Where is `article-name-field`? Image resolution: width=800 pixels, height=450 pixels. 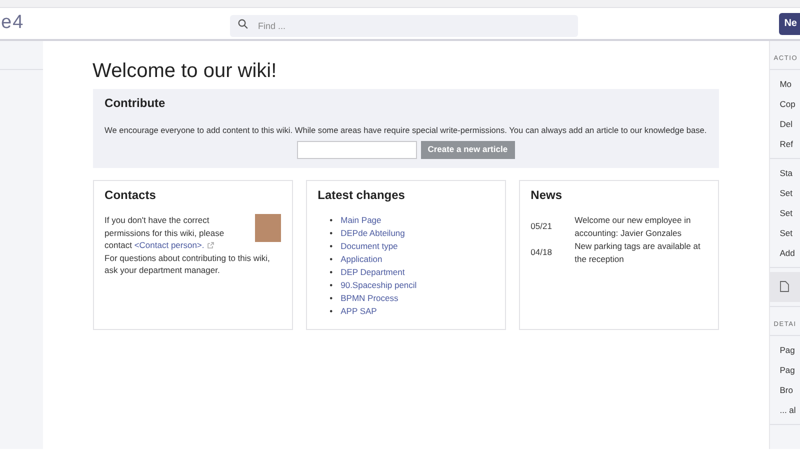
article-name-field is located at coordinates (356, 149).